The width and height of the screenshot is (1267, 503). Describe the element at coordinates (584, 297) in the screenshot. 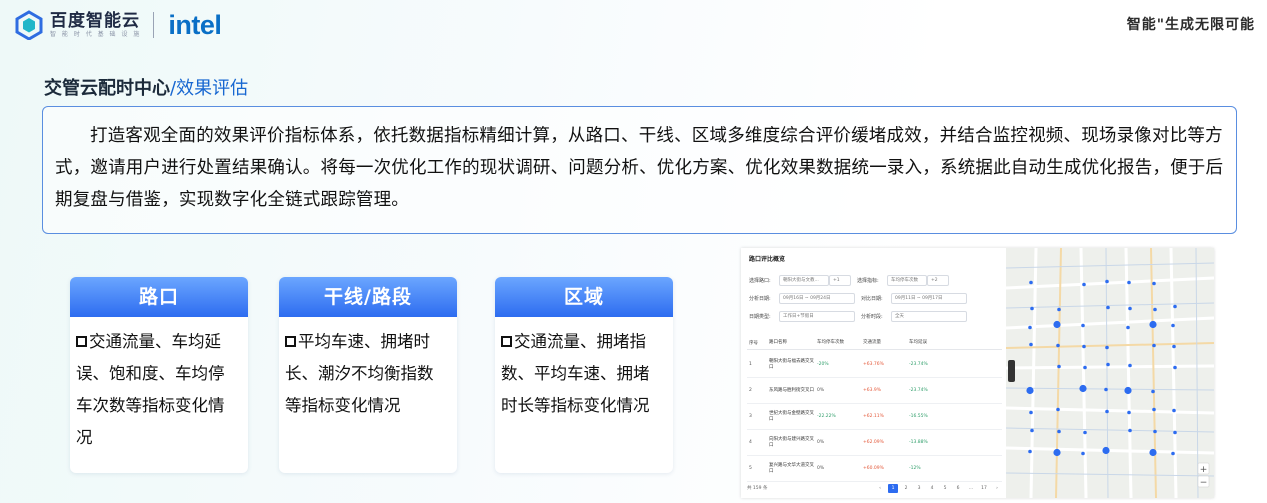

I see `card-title: 区域` at that location.